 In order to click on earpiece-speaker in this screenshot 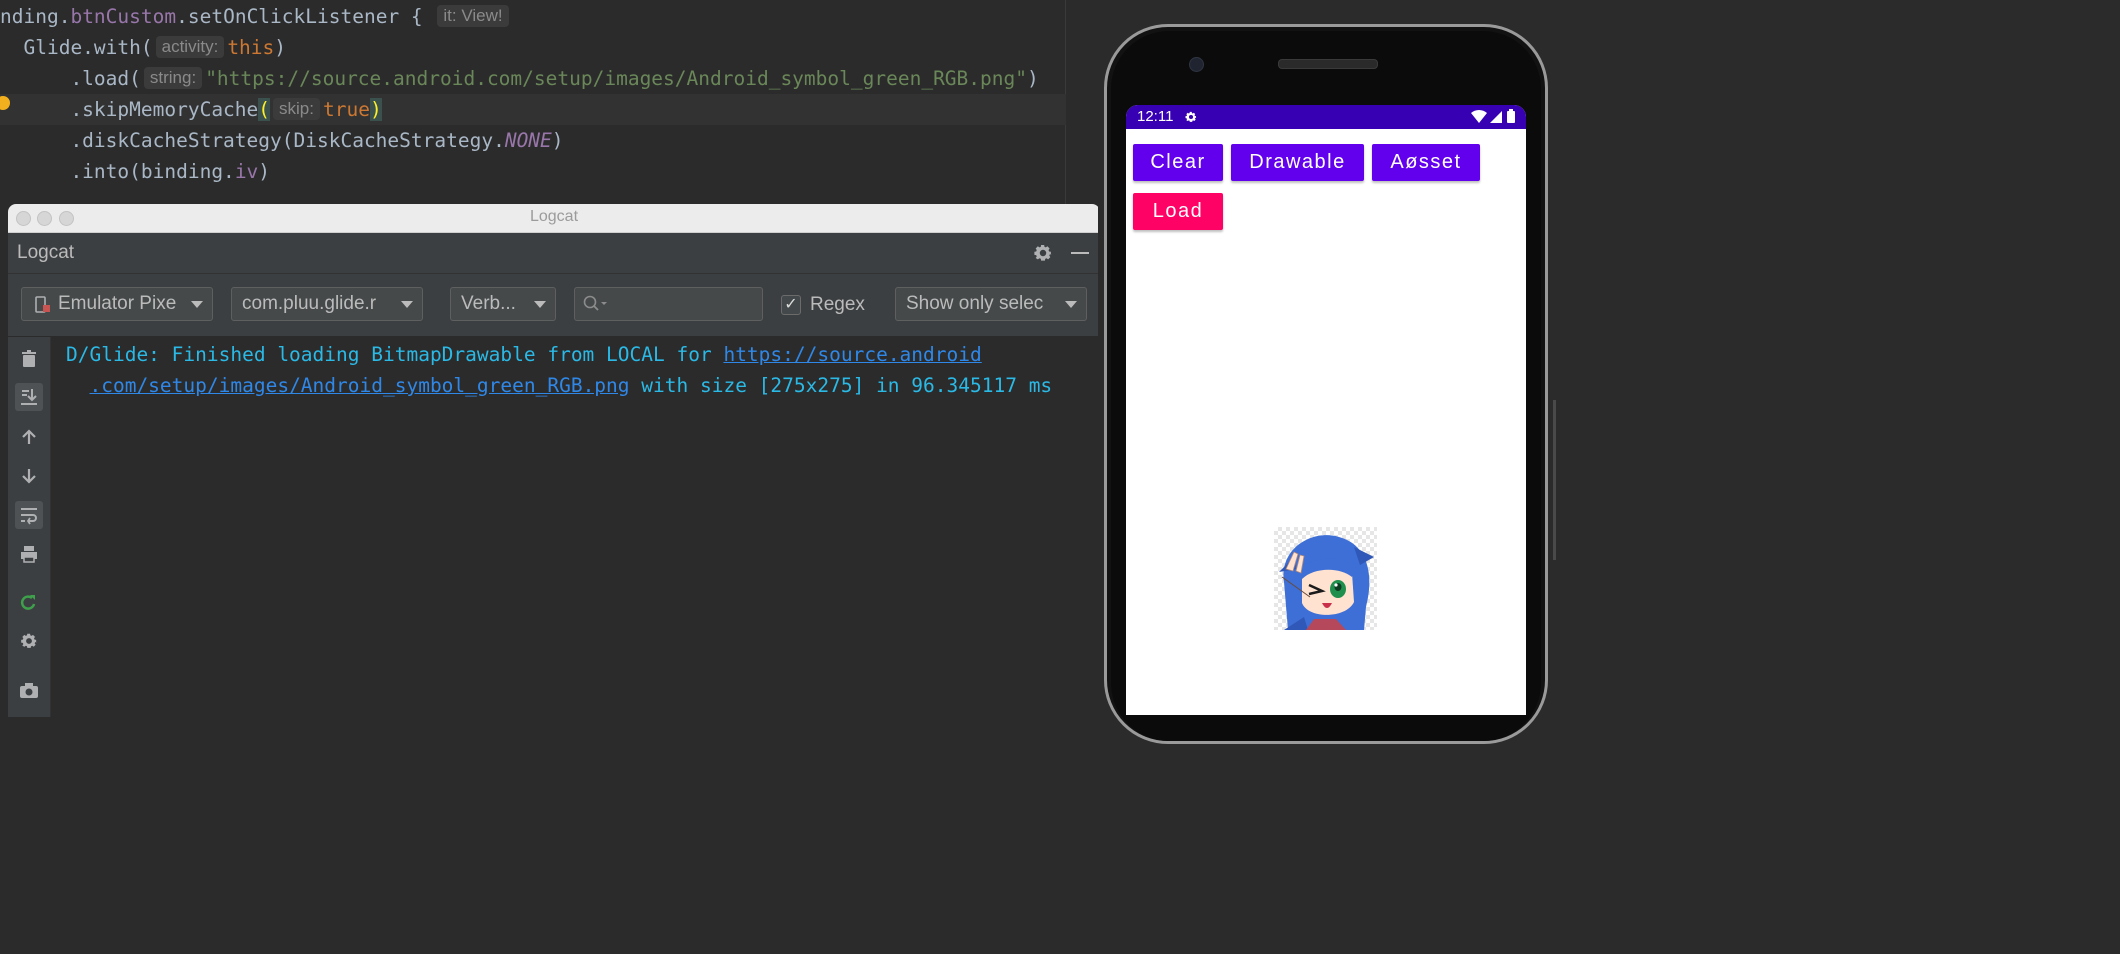, I will do `click(1328, 64)`.